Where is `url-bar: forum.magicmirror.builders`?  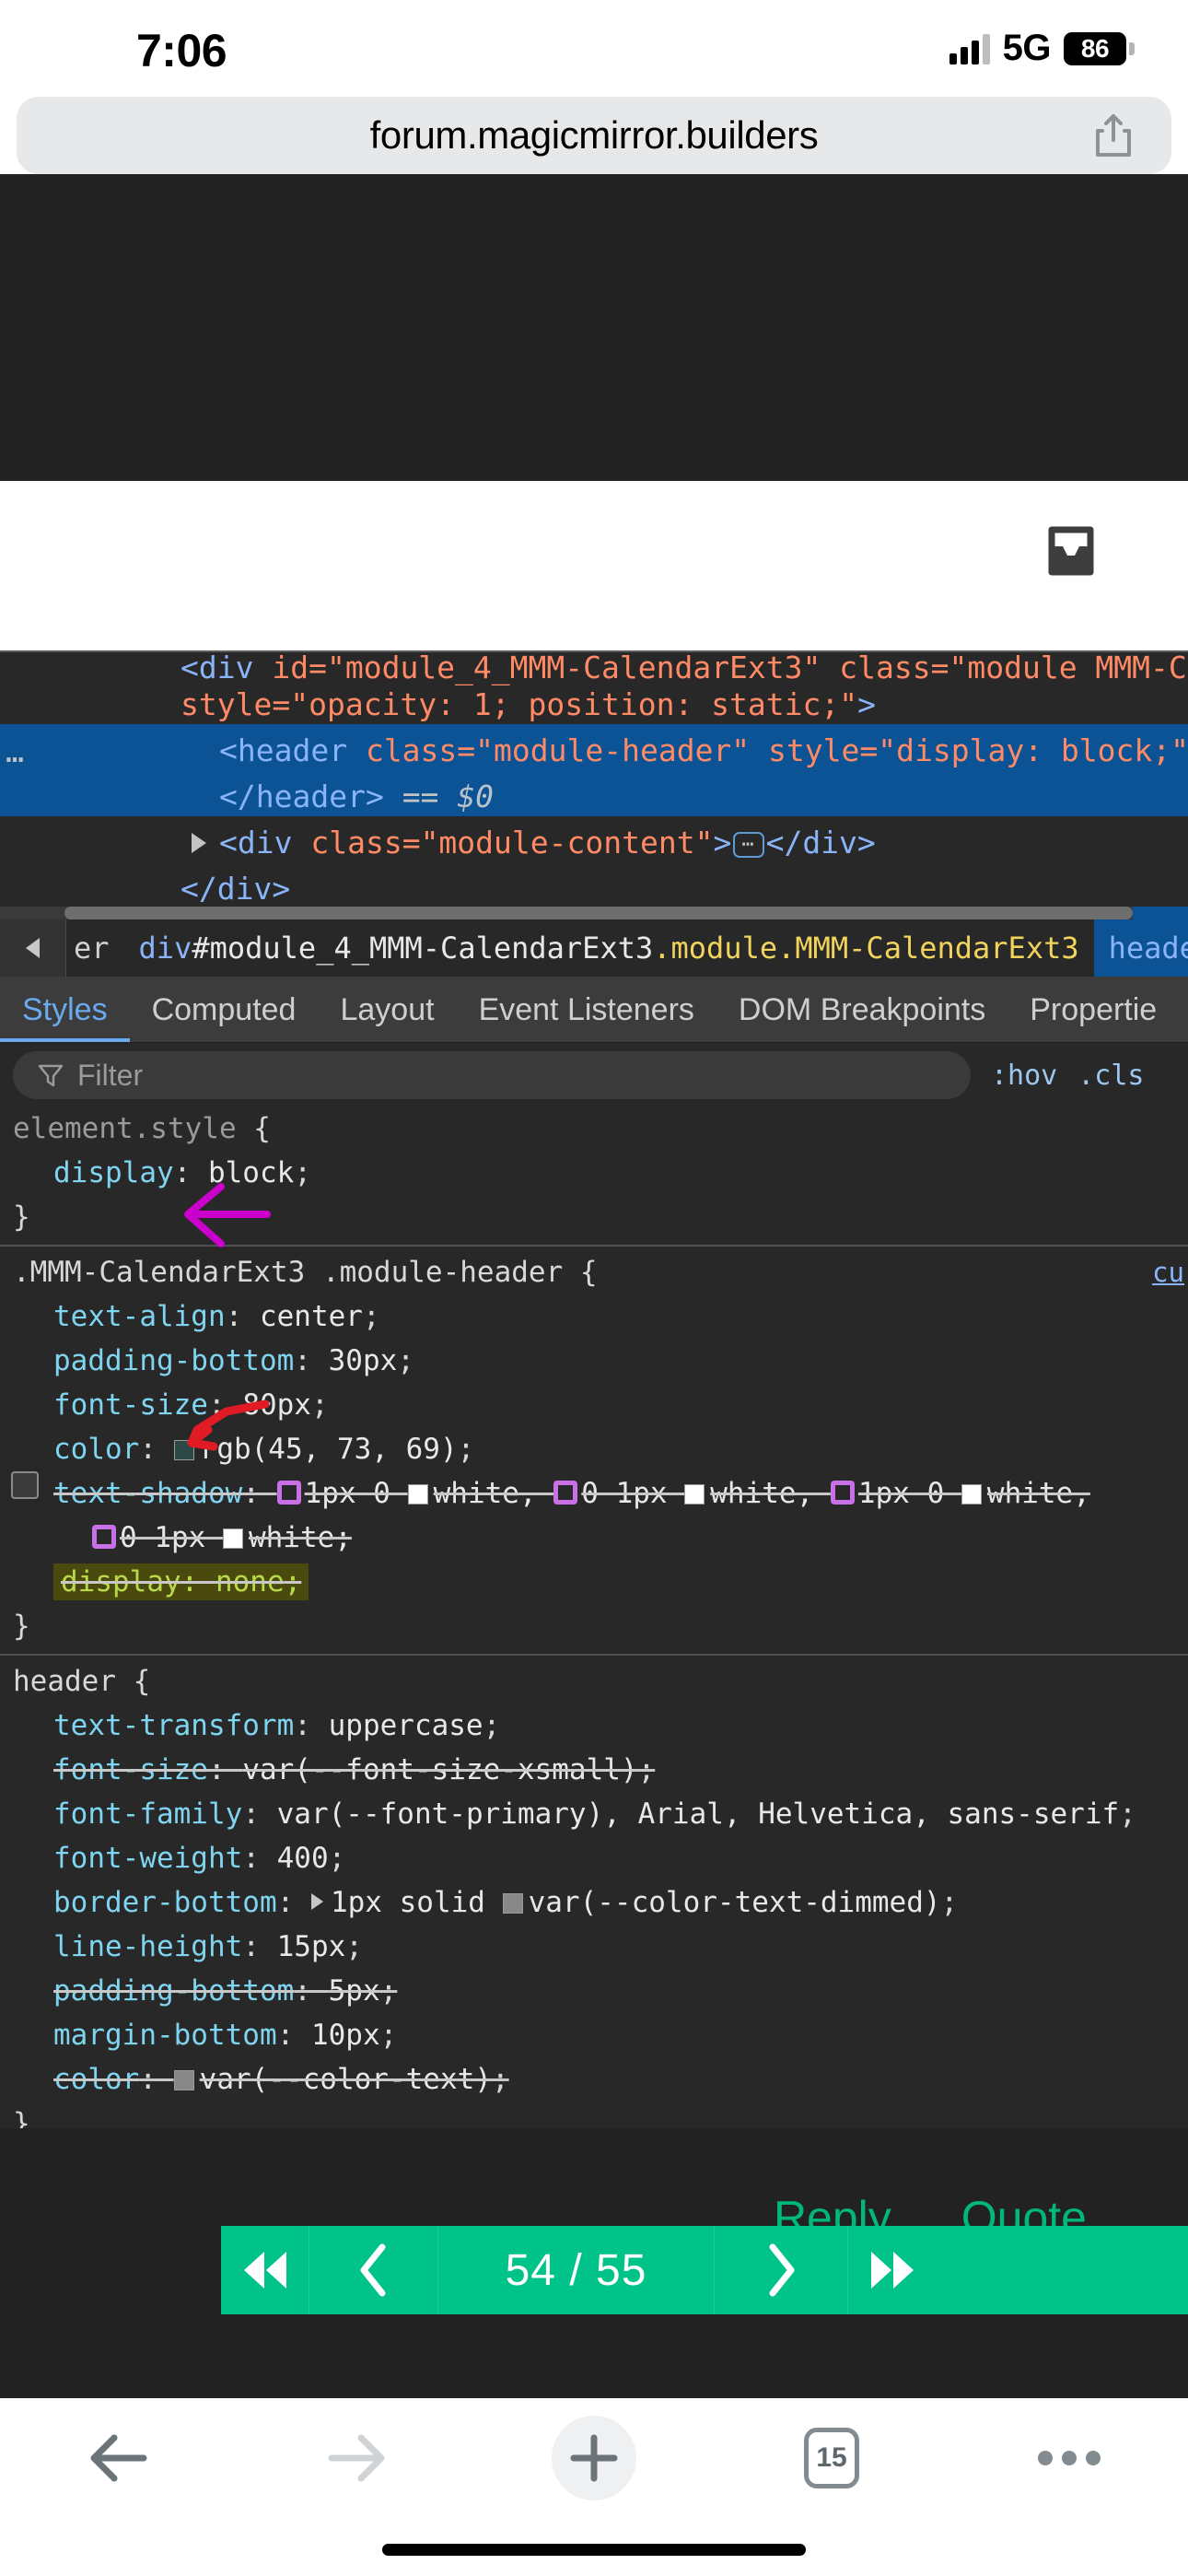
url-bar: forum.magicmirror.builders is located at coordinates (594, 135).